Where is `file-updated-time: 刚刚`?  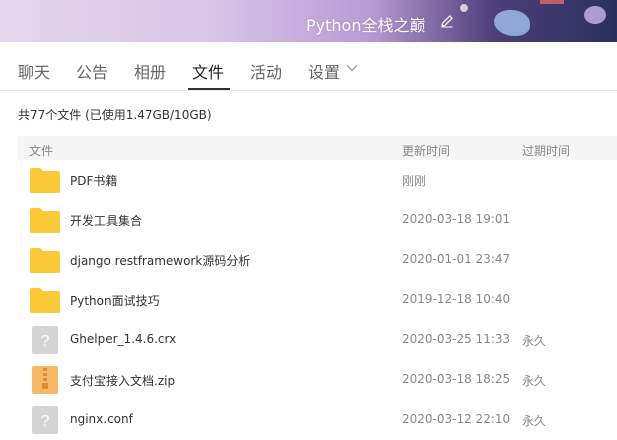 file-updated-time: 刚刚 is located at coordinates (414, 181).